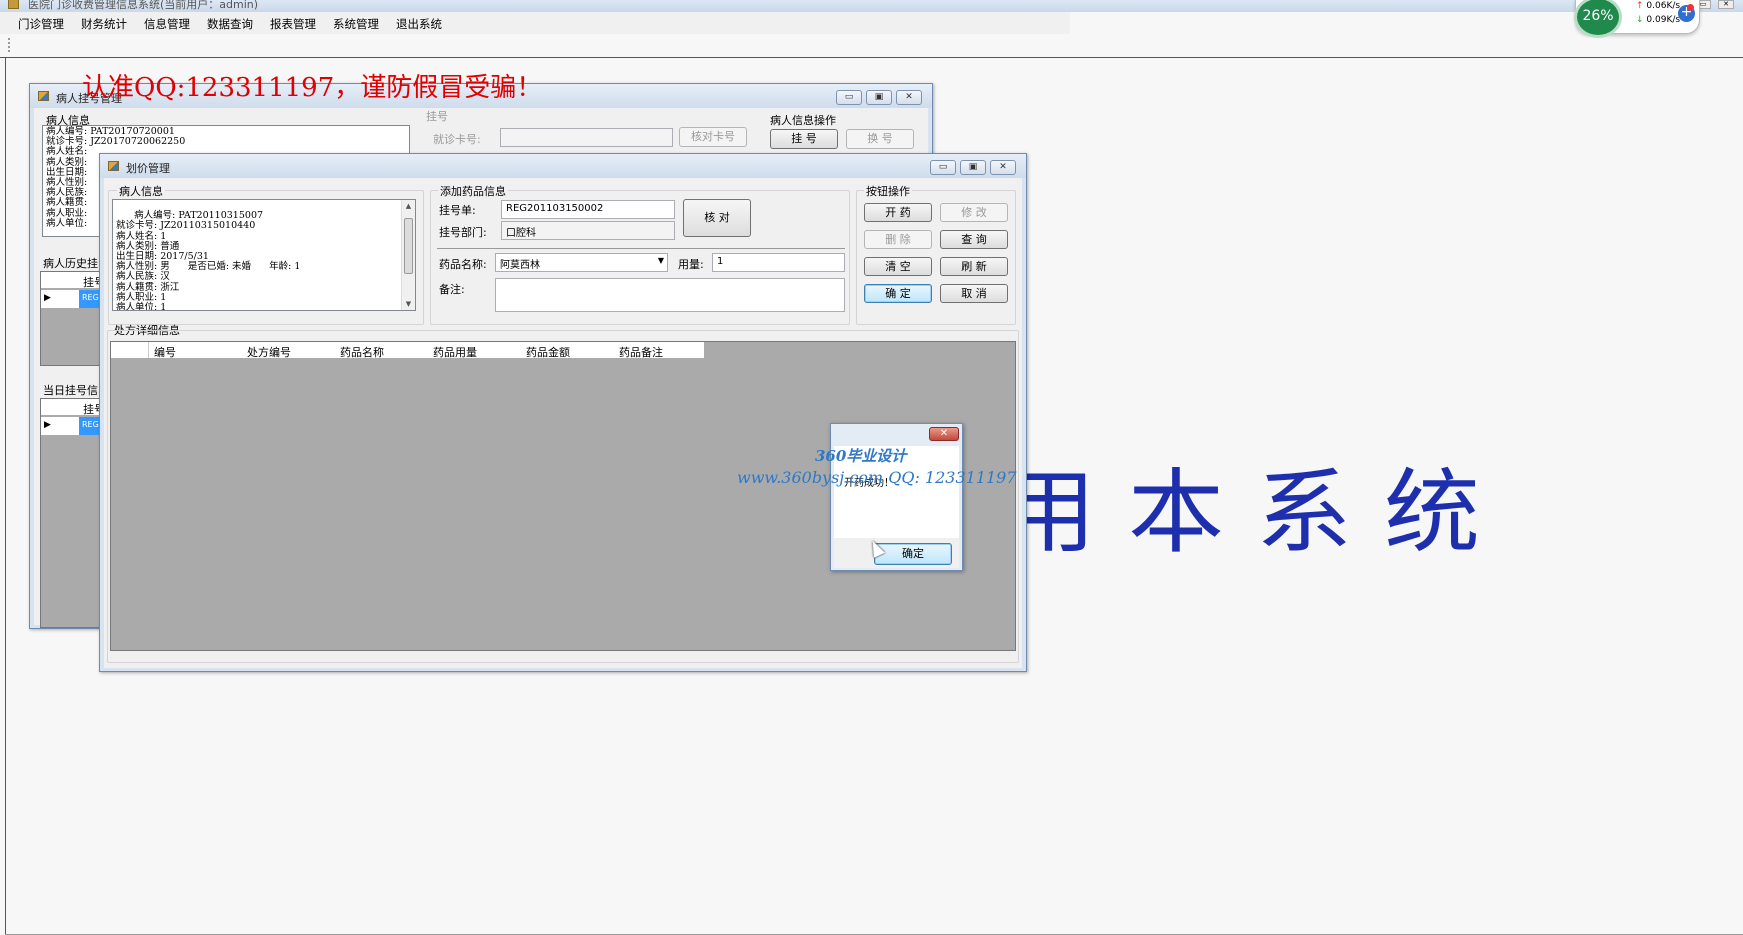  Describe the element at coordinates (641, 248) in the screenshot. I see `separator-line` at that location.